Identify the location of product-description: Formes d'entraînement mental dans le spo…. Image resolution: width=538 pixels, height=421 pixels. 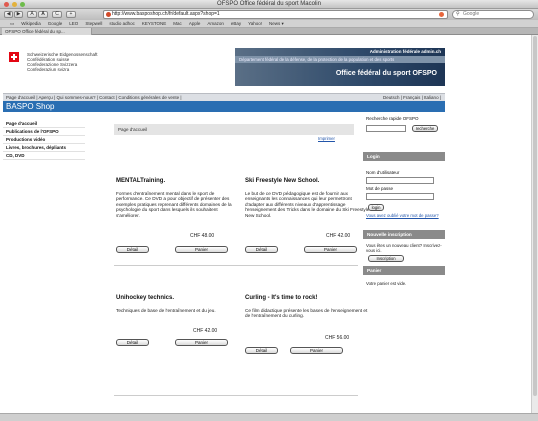
(174, 204).